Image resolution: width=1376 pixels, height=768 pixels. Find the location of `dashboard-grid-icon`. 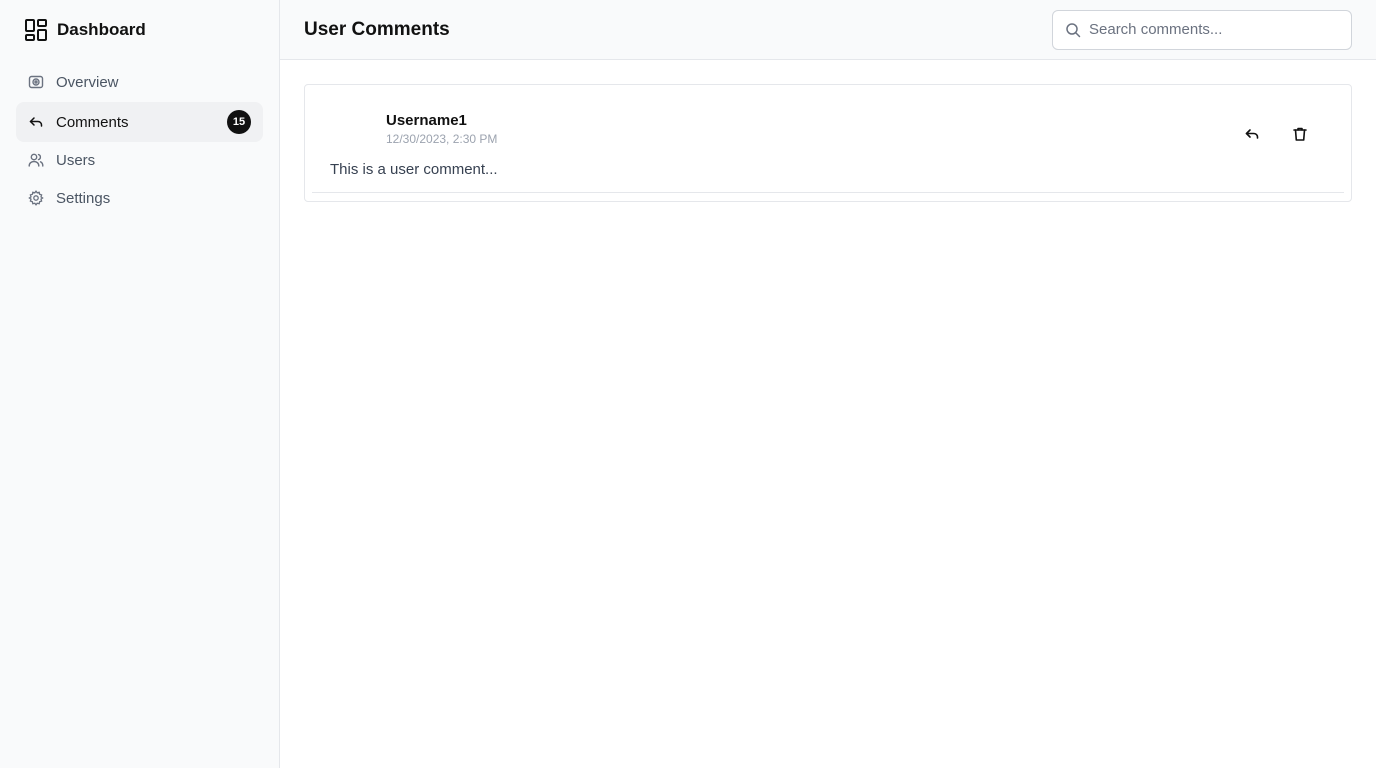

dashboard-grid-icon is located at coordinates (36, 30).